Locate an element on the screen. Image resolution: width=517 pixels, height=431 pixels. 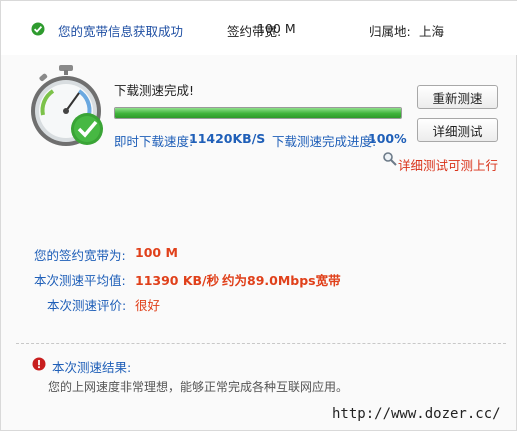
detail-upload-link: 详细测试可测上行 is located at coordinates (448, 164).